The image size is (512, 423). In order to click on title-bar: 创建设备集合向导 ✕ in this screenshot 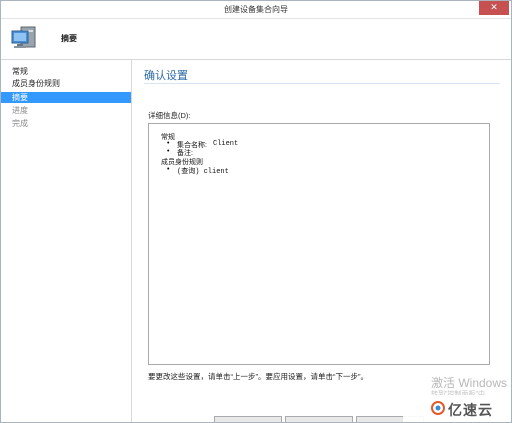, I will do `click(256, 10)`.